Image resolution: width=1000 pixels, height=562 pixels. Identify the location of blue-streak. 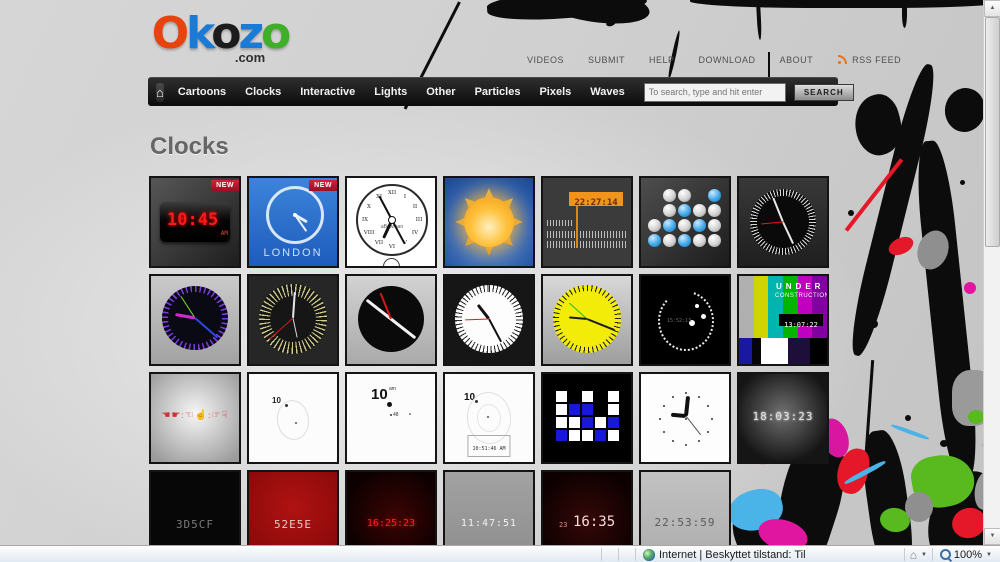
(910, 432).